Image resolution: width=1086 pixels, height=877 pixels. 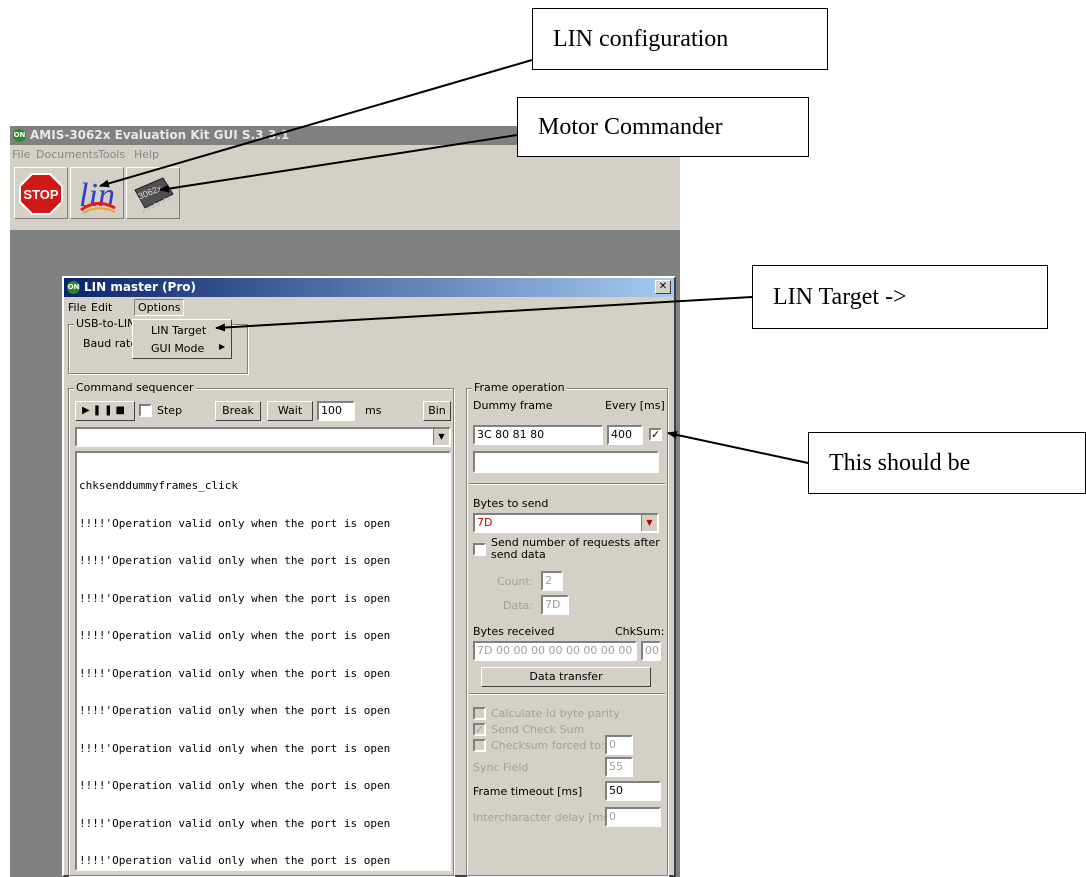 I want to click on arrow-to-motor-button, so click(x=338, y=163).